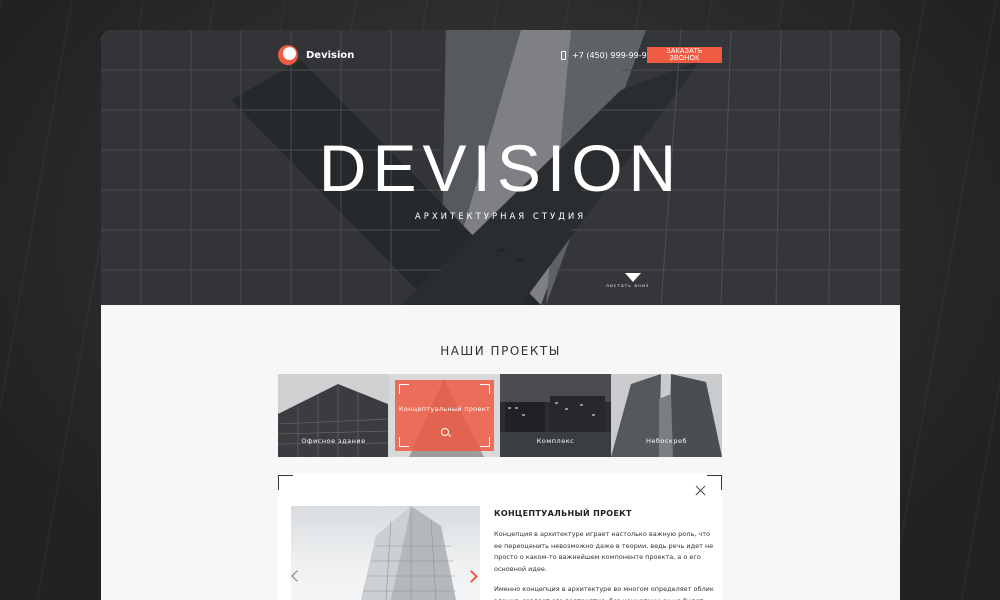 This screenshot has height=600, width=1000. I want to click on project-detail-image, so click(385, 553).